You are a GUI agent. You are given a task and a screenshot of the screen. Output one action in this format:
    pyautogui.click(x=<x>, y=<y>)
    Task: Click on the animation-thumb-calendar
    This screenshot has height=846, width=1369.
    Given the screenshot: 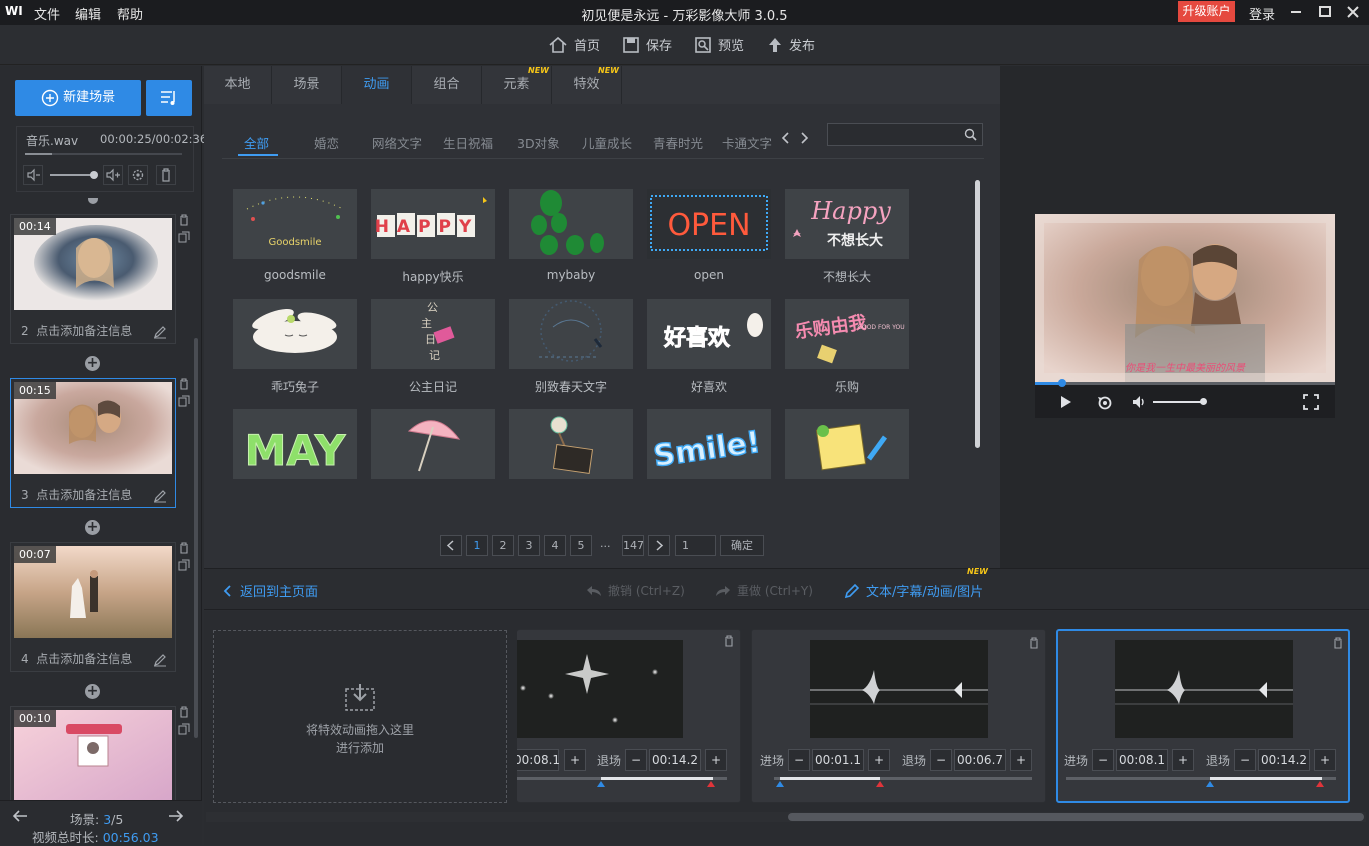 What is the action you would take?
    pyautogui.click(x=847, y=444)
    